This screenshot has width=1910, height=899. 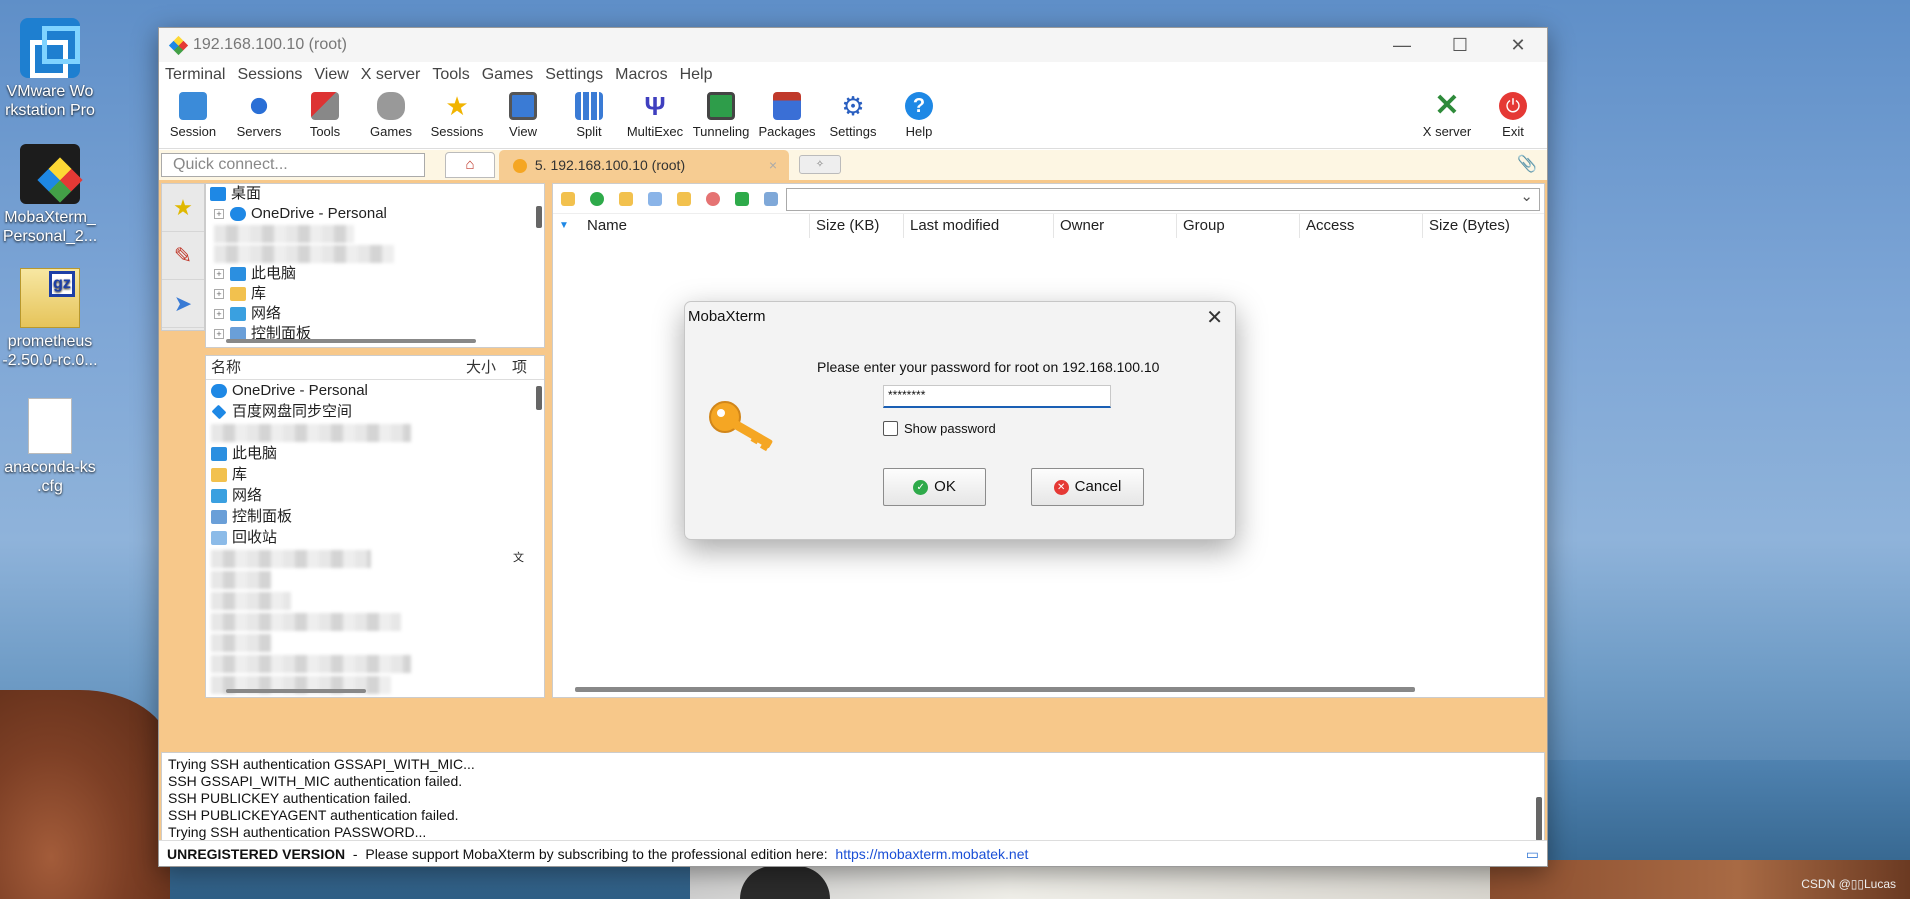 What do you see at coordinates (931, 854) in the screenshot?
I see `mobatek-link: https://mobaxterm.mobatek.net` at bounding box center [931, 854].